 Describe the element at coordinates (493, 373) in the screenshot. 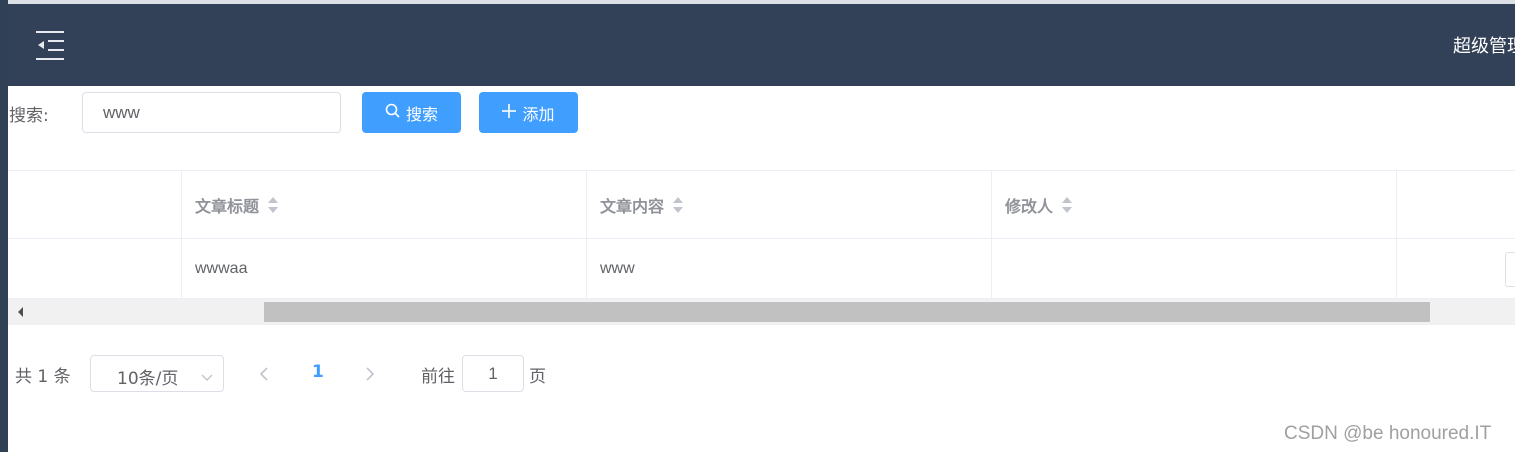

I see `goto-page-input` at that location.